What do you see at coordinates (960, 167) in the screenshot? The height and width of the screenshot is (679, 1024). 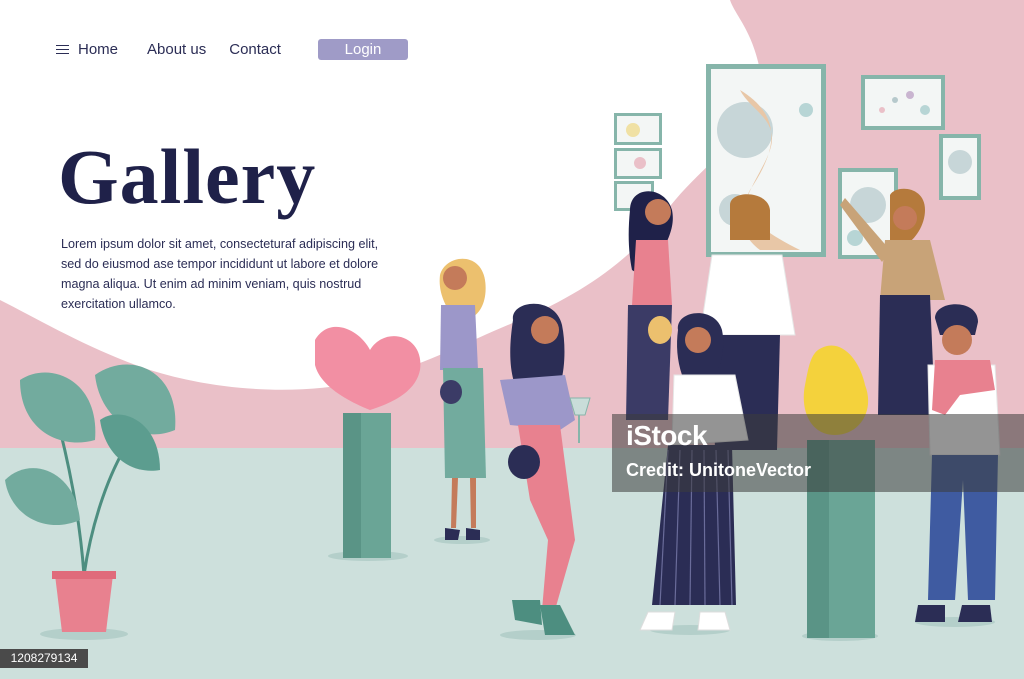 I see `painting-far-right` at bounding box center [960, 167].